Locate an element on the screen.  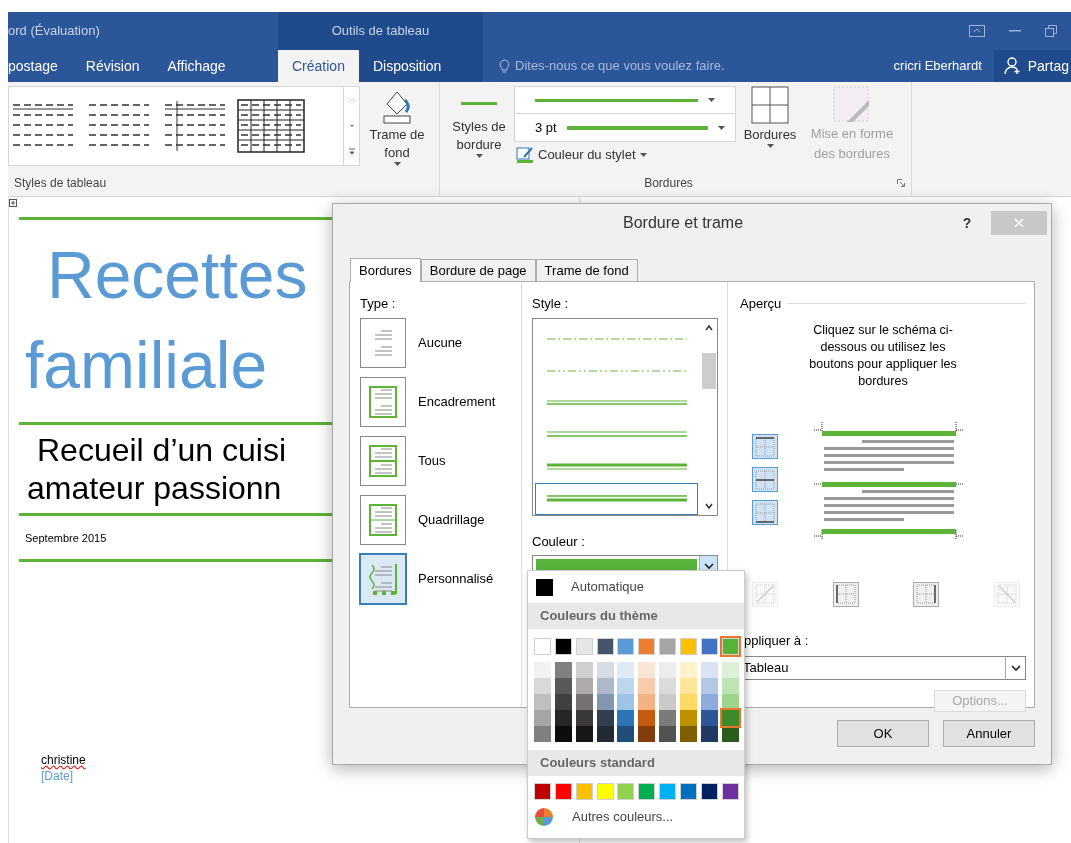
border-preview-drawing is located at coordinates (889, 479).